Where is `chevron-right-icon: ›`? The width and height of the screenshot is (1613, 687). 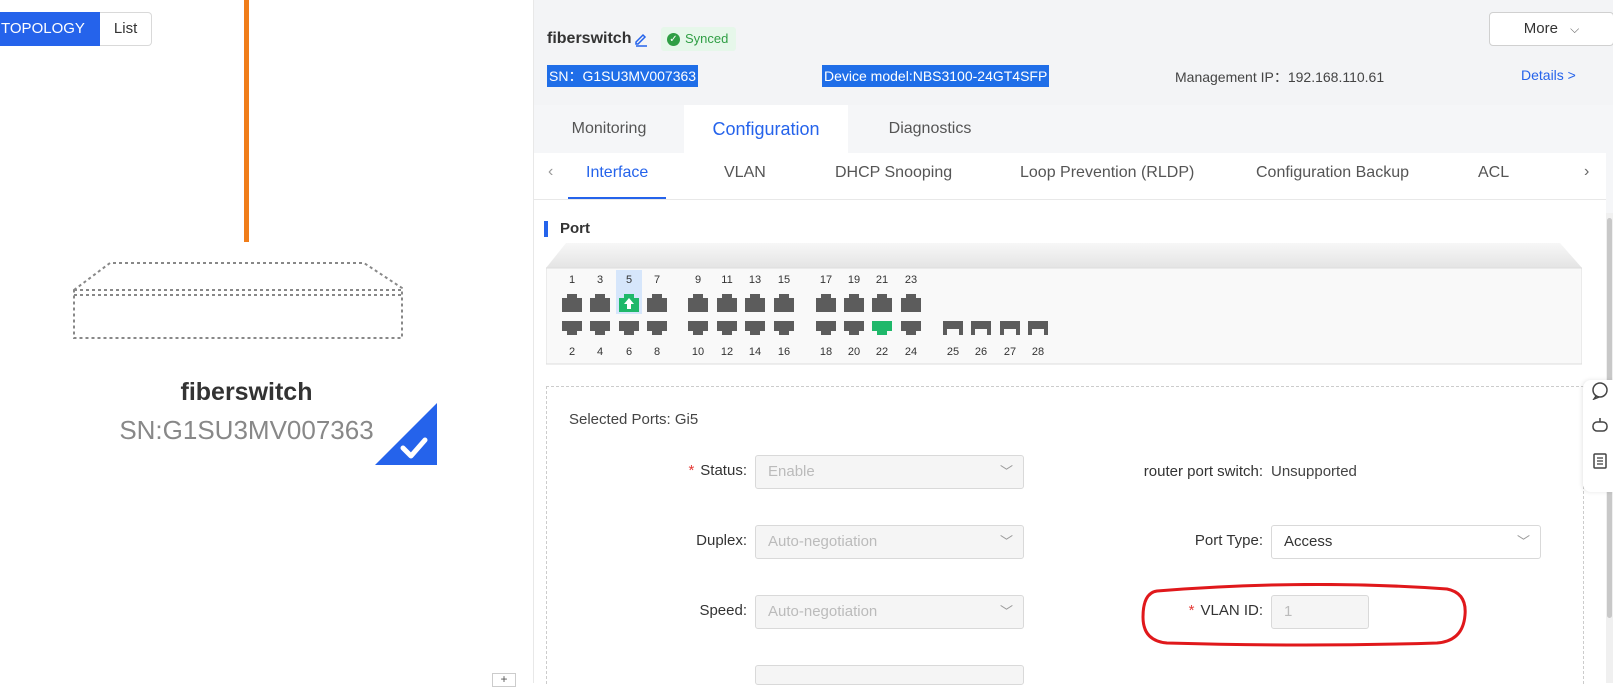 chevron-right-icon: › is located at coordinates (1586, 172).